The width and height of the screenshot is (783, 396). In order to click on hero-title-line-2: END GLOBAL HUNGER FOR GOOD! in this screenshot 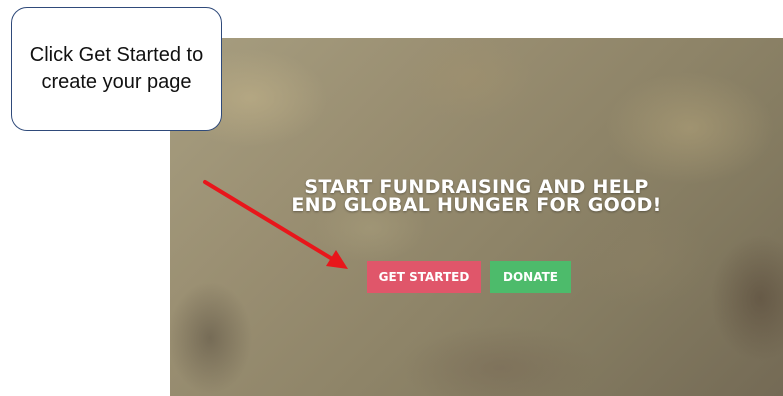, I will do `click(476, 205)`.